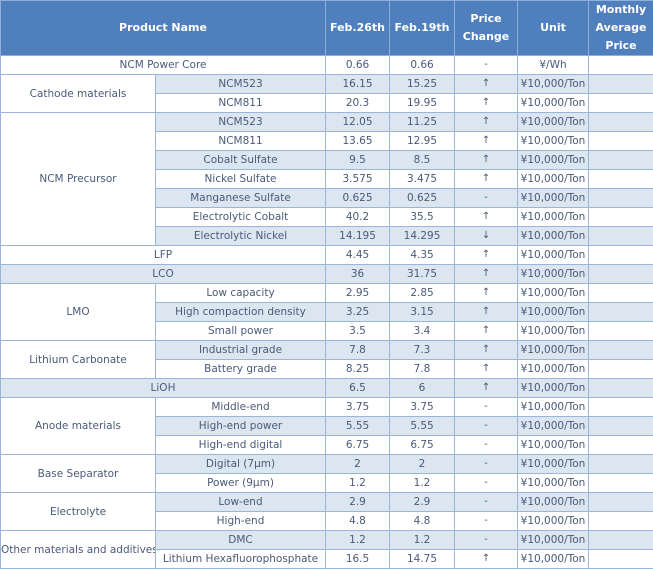 The image size is (653, 569). What do you see at coordinates (163, 255) in the screenshot?
I see `product-name-cell: LFP` at bounding box center [163, 255].